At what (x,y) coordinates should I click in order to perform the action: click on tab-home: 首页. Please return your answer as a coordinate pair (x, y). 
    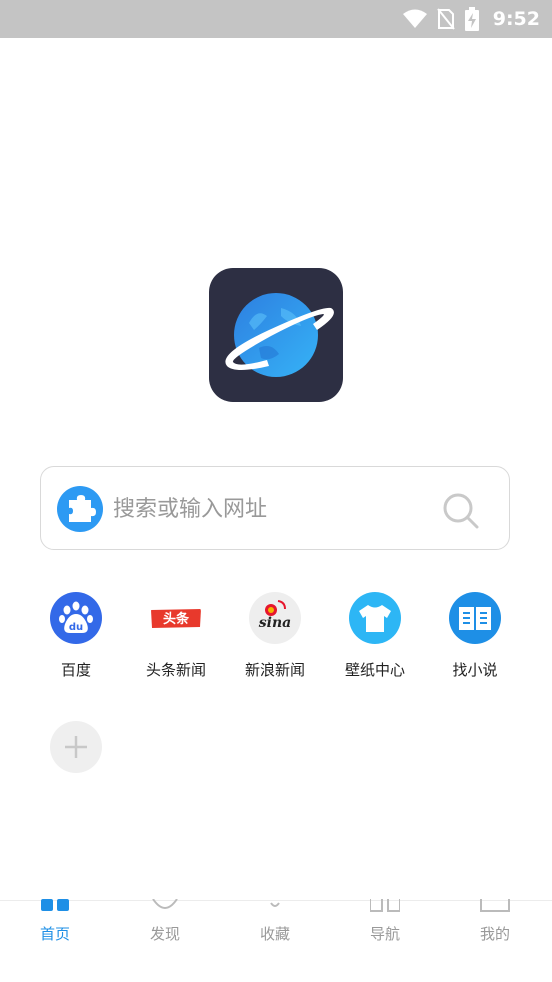
    Looking at the image, I should click on (55, 940).